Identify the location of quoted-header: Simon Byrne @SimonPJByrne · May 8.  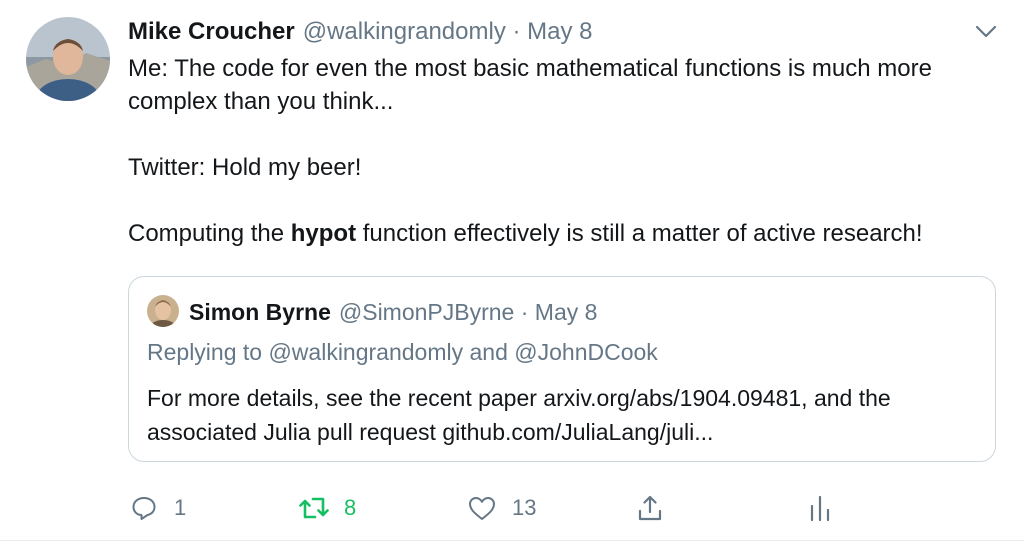
(393, 312).